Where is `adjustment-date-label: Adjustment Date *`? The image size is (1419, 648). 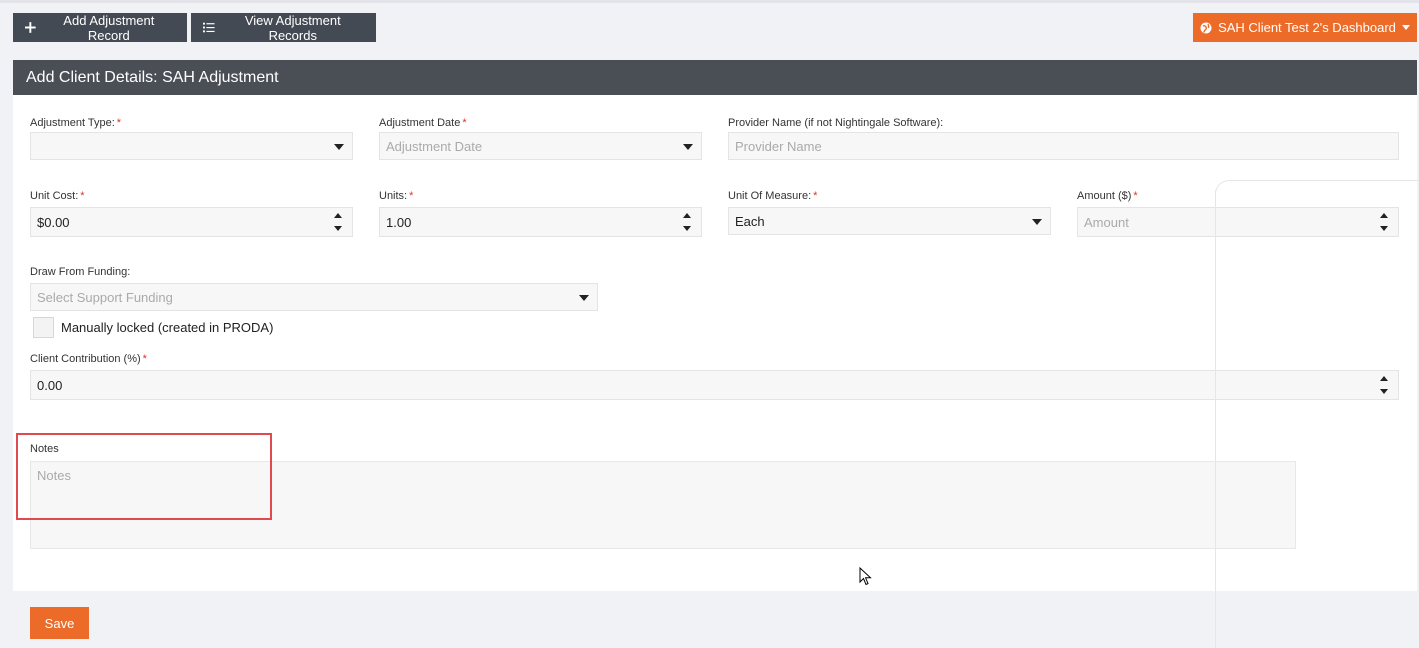
adjustment-date-label: Adjustment Date * is located at coordinates (423, 123).